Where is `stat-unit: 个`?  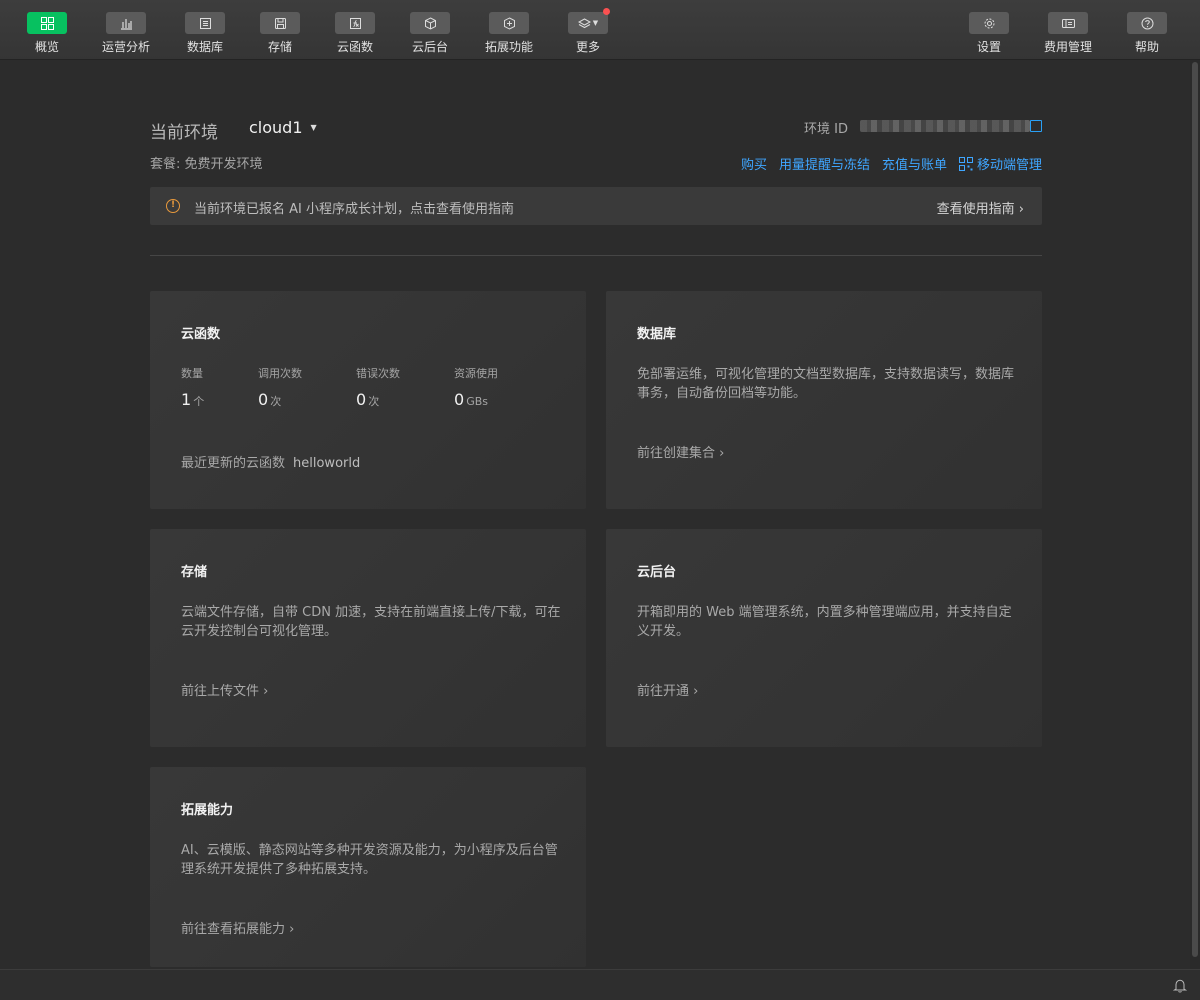 stat-unit: 个 is located at coordinates (199, 401).